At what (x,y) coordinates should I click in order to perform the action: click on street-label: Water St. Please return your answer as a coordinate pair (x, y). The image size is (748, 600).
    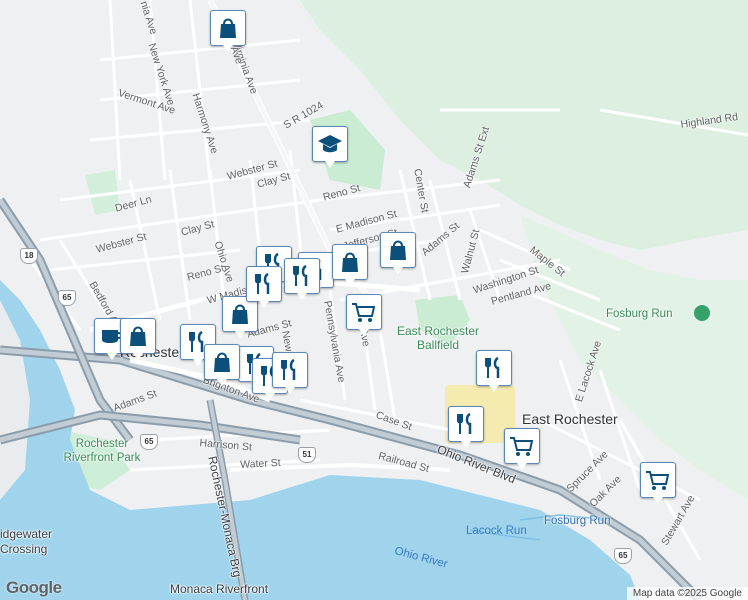
    Looking at the image, I should click on (260, 463).